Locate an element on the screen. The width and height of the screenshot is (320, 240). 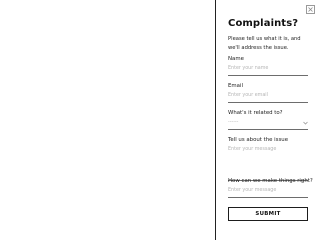
resolution-placeholder: Enter your message is located at coordinates (252, 190).